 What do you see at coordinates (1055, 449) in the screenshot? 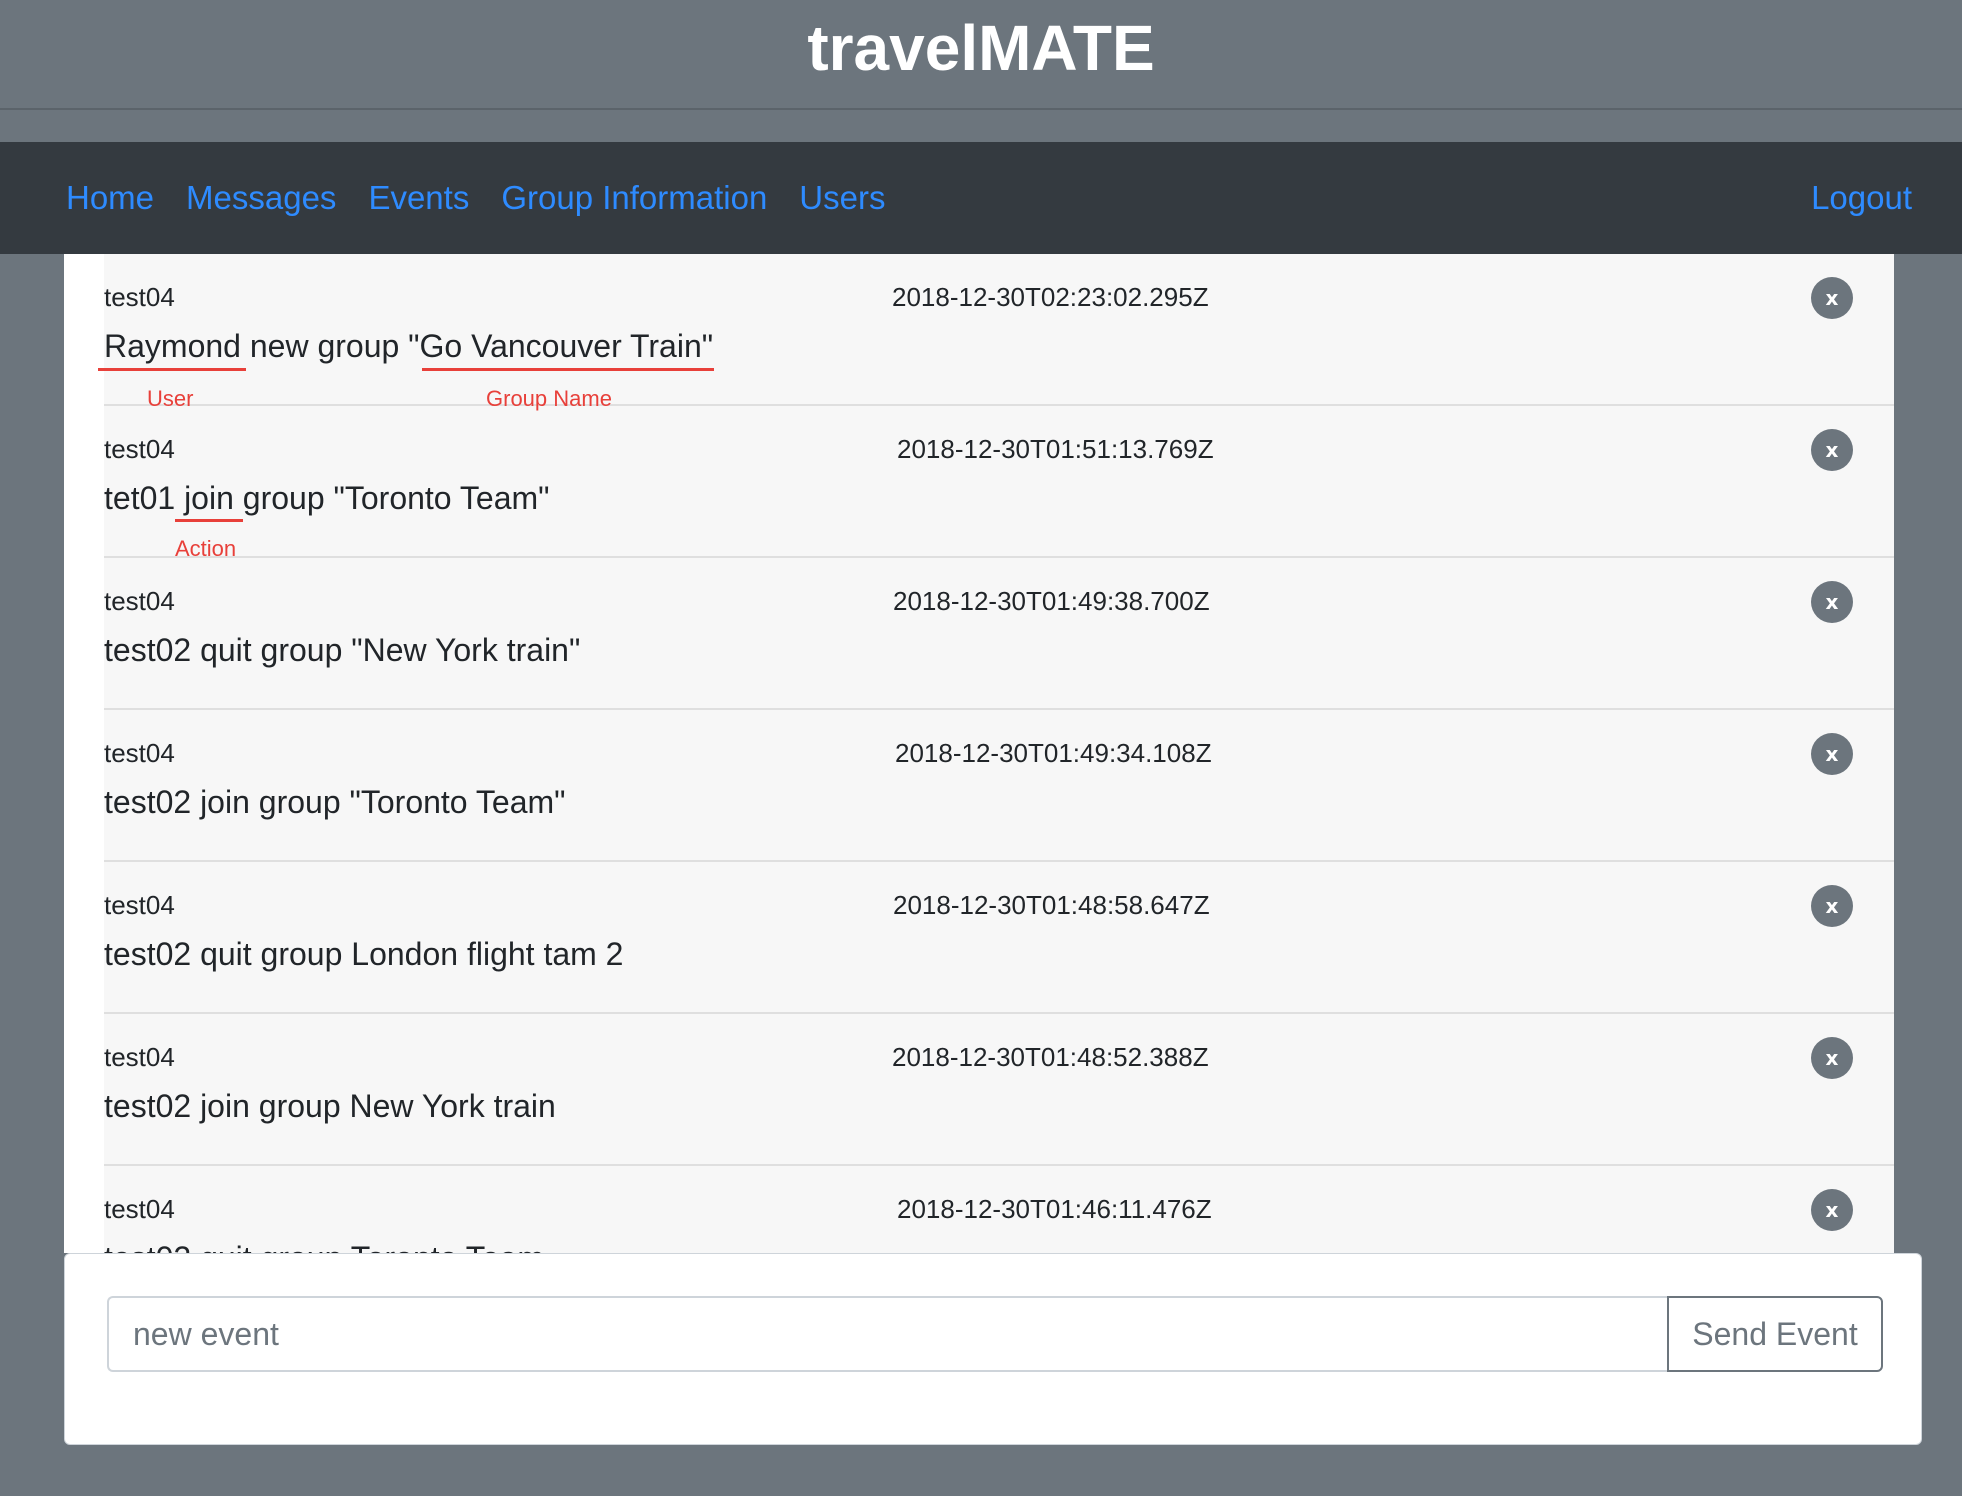
I see `event-timestamp: 2018-12-30T01:51:13.769Z` at bounding box center [1055, 449].